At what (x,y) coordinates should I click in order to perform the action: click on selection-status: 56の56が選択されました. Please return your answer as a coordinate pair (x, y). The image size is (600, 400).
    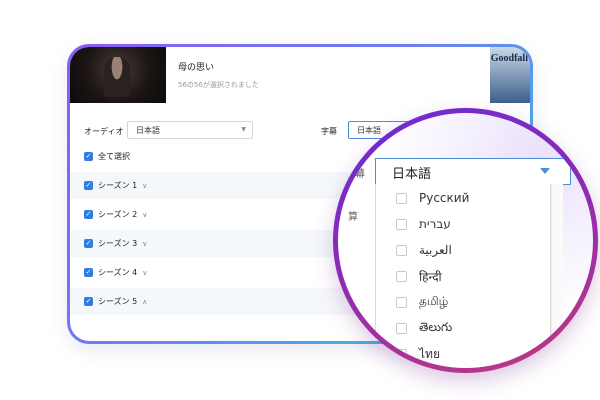
    Looking at the image, I should click on (218, 85).